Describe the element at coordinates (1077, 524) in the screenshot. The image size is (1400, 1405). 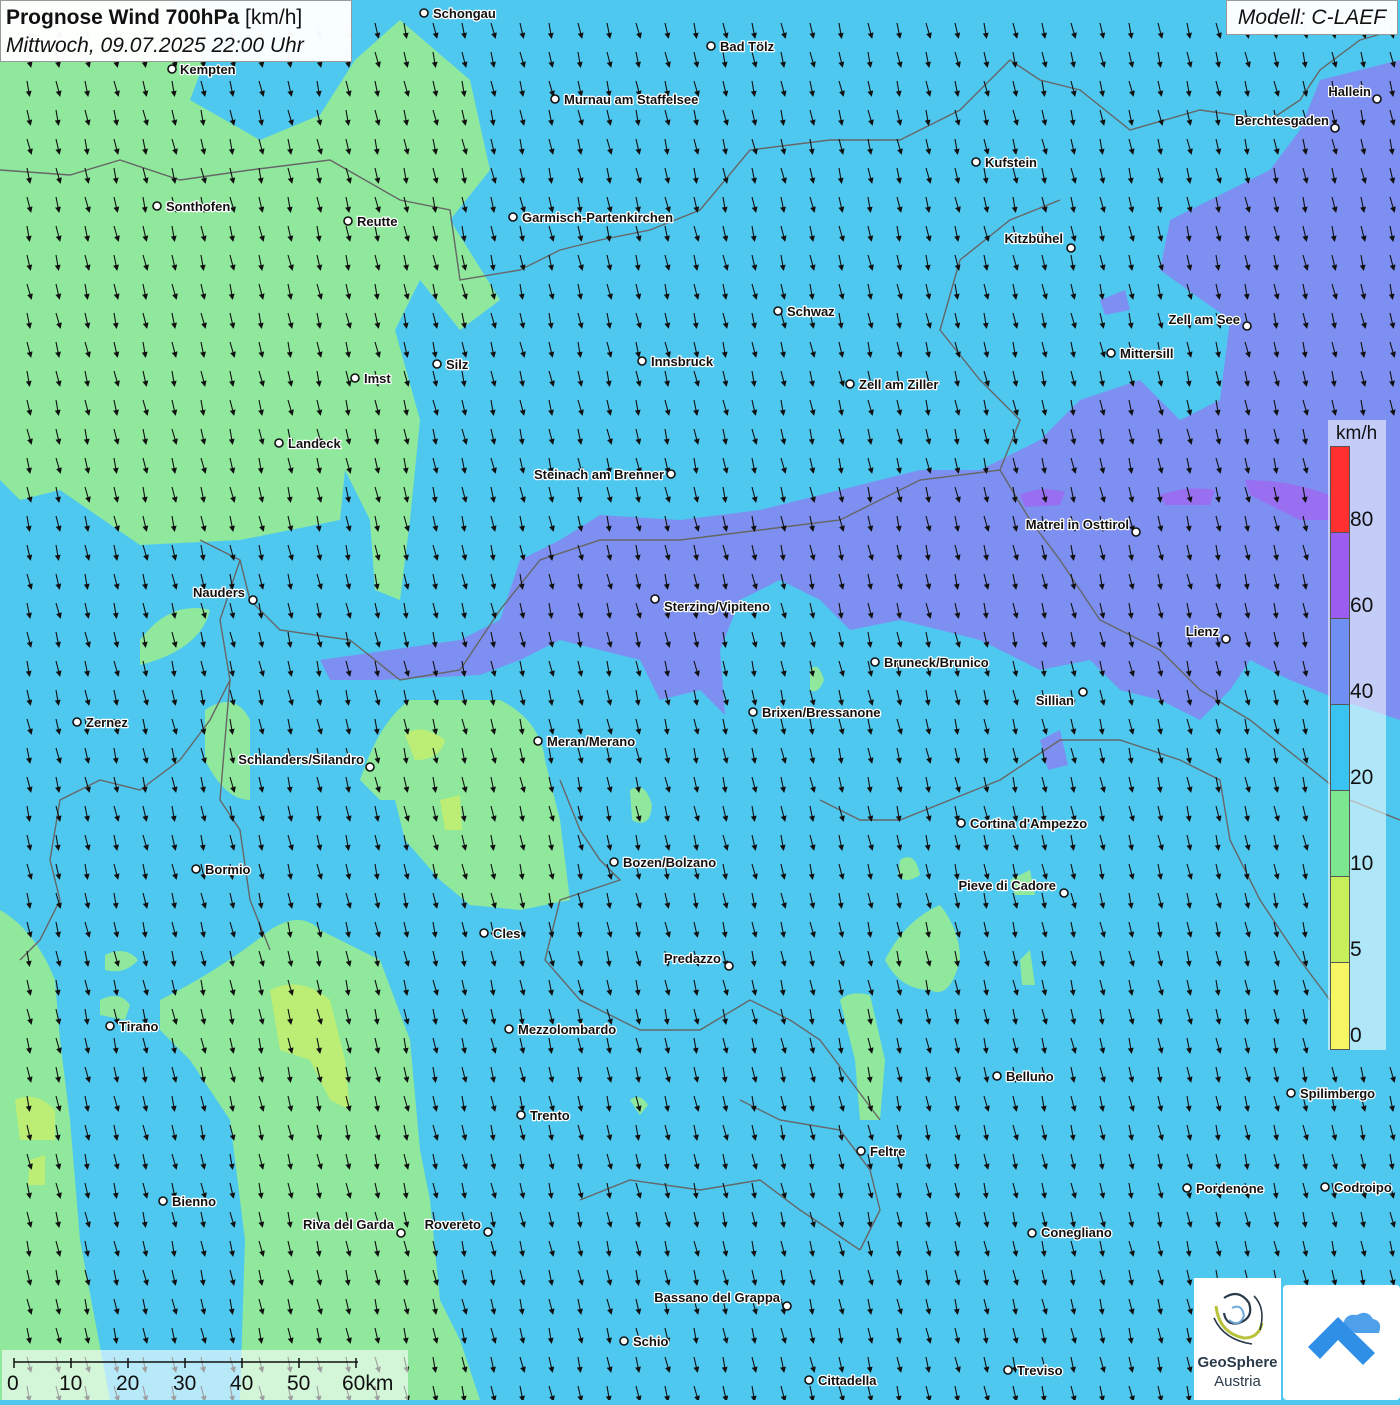
I see `city-label: Matrei in Osttirol` at that location.